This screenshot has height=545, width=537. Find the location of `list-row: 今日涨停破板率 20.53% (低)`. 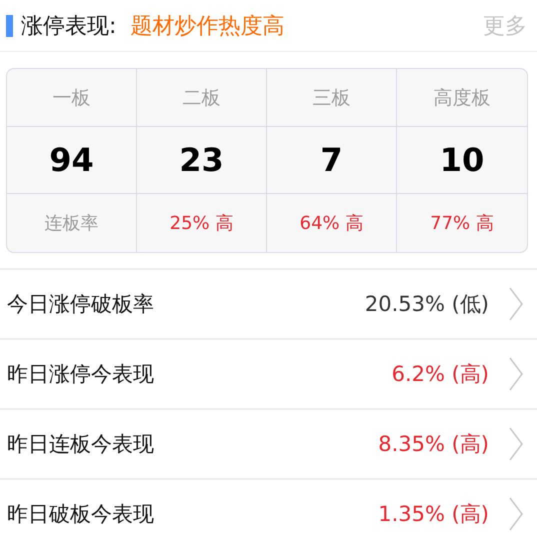

list-row: 今日涨停破板率 20.53% (低) is located at coordinates (268, 305).